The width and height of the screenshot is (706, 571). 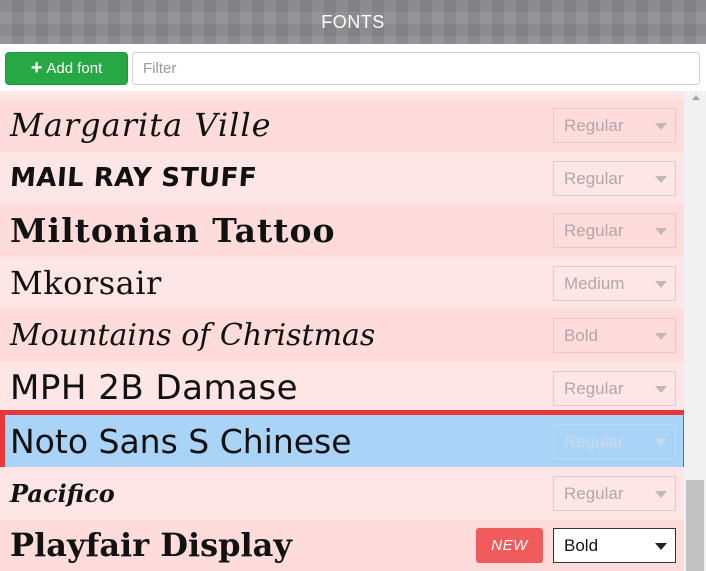 I want to click on list-top-edge, so click(x=342, y=95).